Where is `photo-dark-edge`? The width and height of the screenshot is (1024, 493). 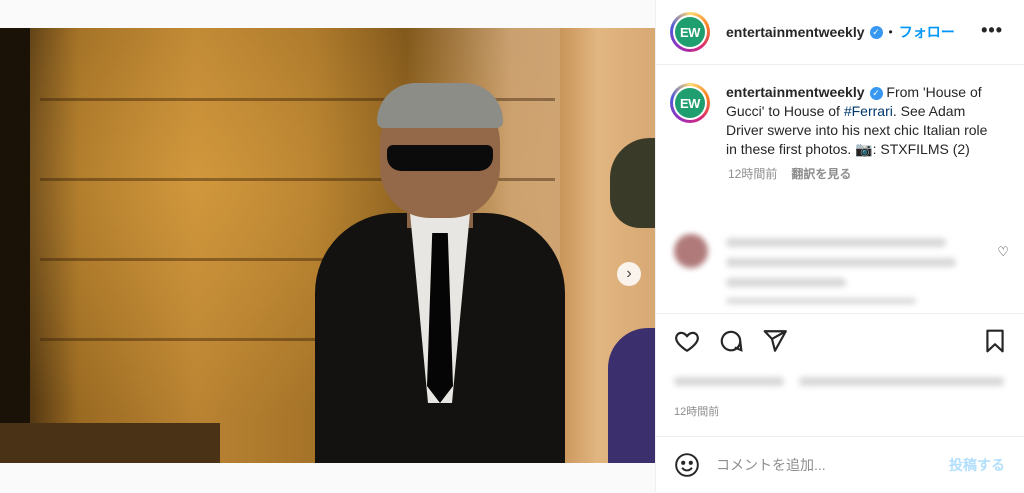 photo-dark-edge is located at coordinates (15, 245).